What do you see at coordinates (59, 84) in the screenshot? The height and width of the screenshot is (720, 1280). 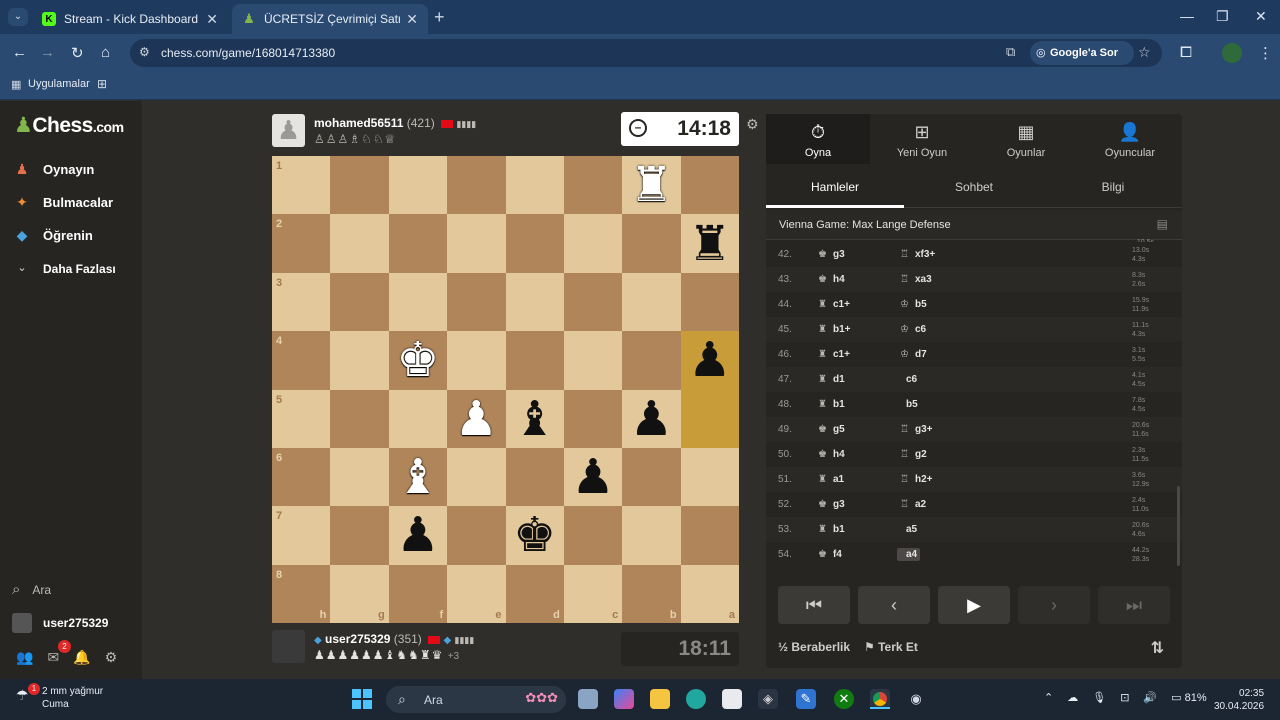 I see `bookmark-apps: Uygulamalar` at bounding box center [59, 84].